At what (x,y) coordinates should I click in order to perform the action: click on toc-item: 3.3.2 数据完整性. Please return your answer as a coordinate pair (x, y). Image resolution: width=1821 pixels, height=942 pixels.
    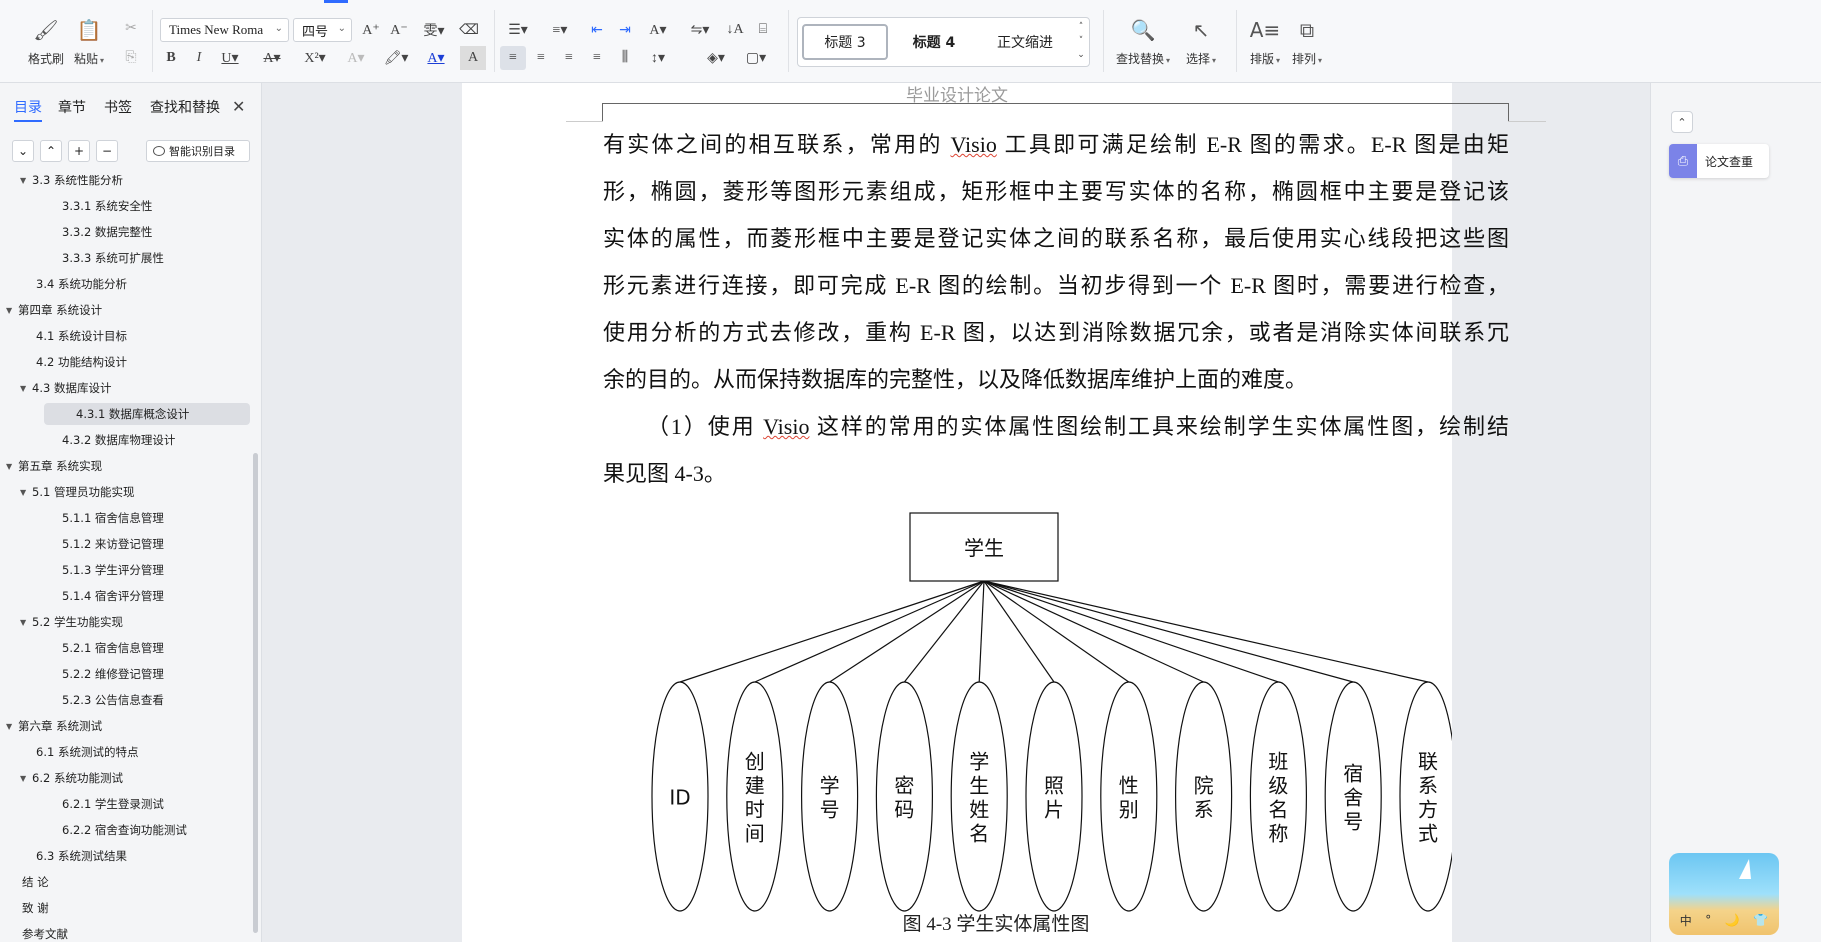
    Looking at the image, I should click on (125, 232).